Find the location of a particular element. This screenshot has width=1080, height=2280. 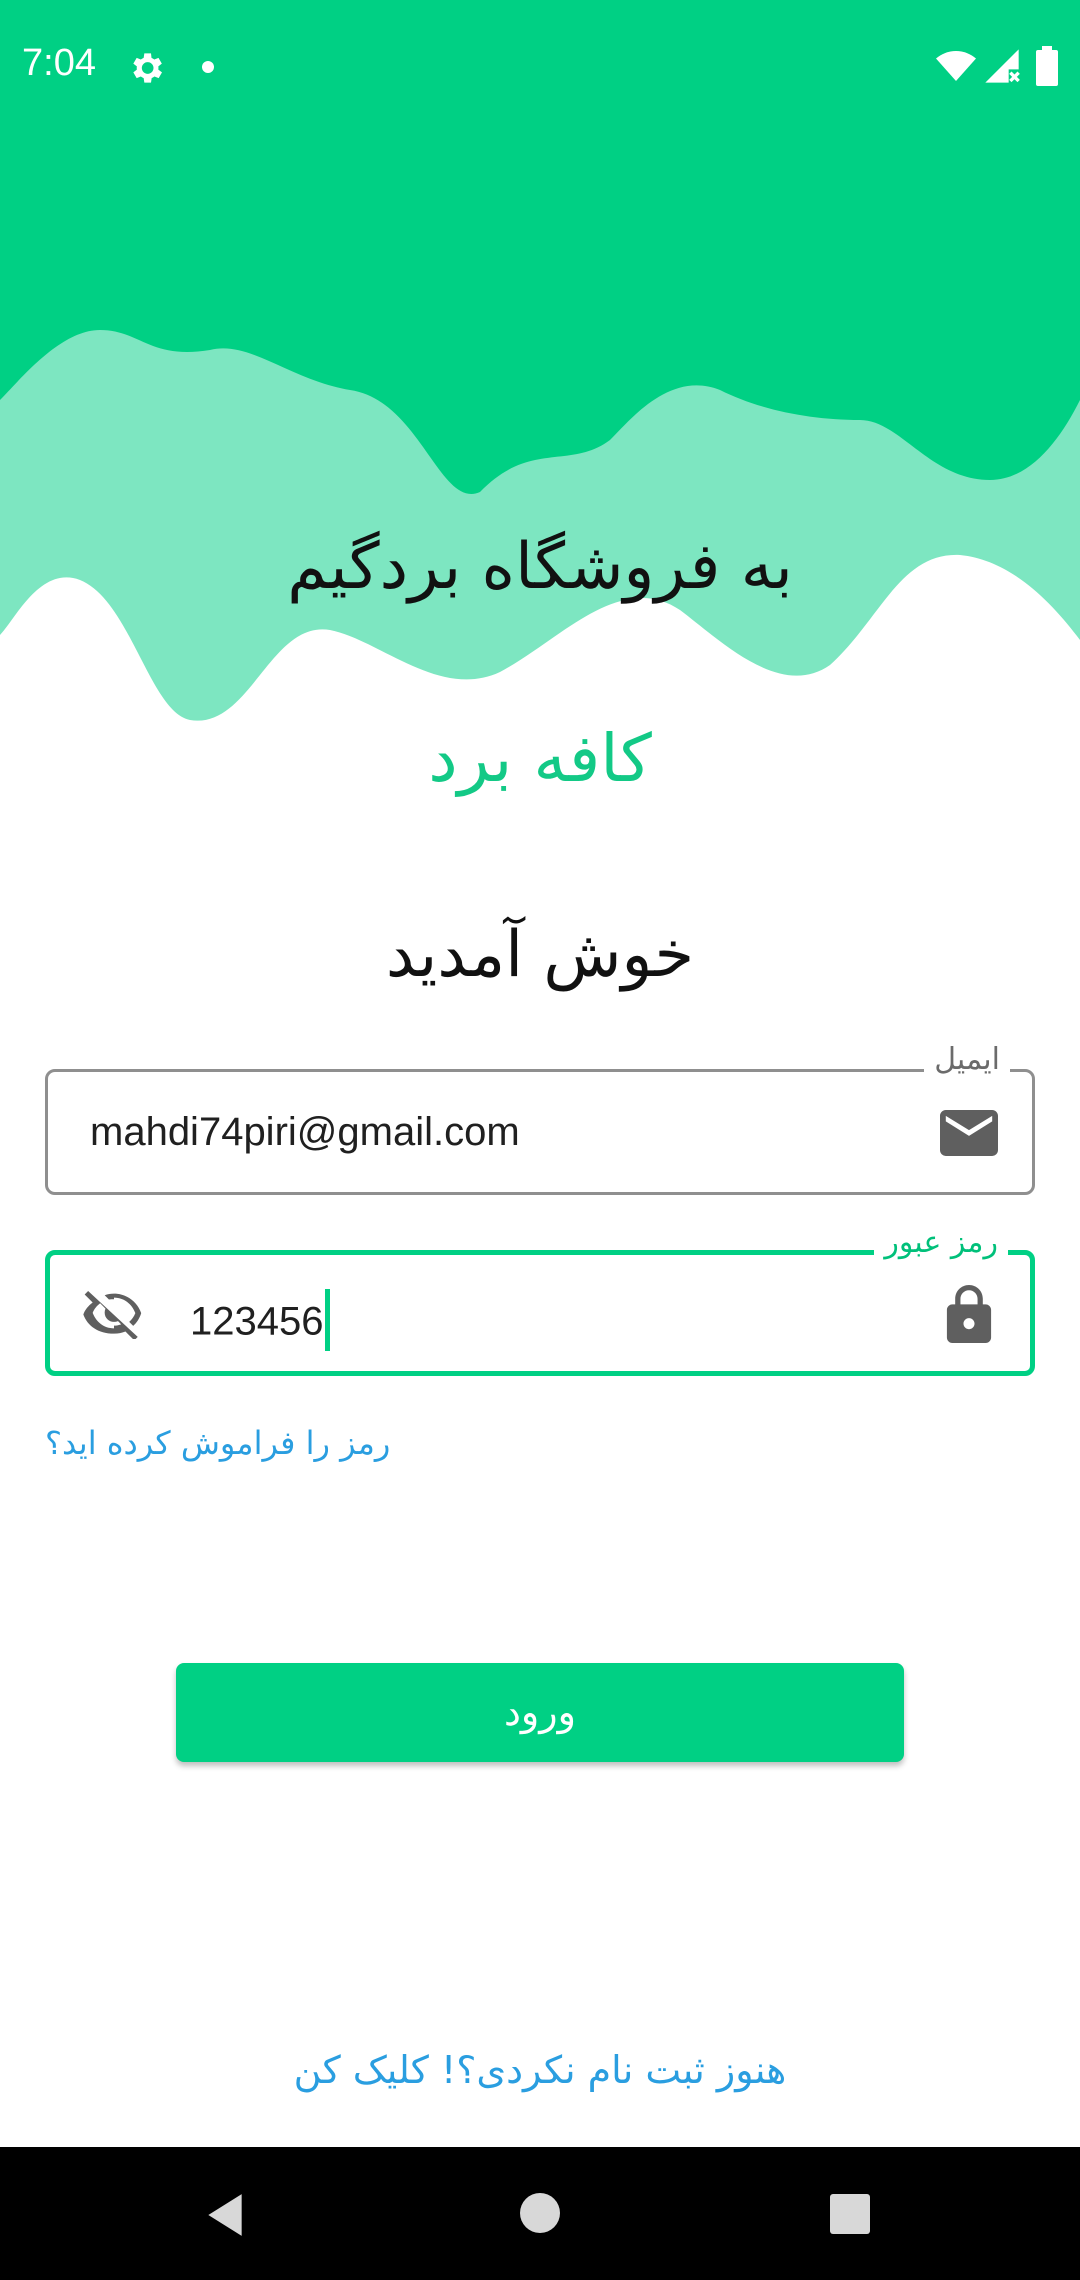

signup-link: هنوز ثبت نام نکردی؟! کلیک کن is located at coordinates (540, 2070).